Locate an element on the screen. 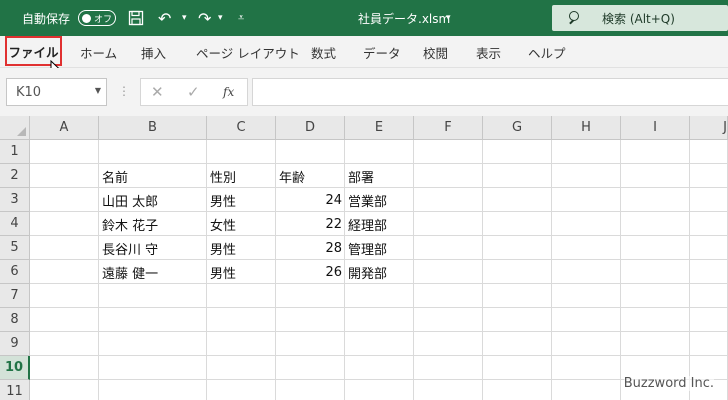 The width and height of the screenshot is (728, 400). cell-e5: 管理部 is located at coordinates (379, 248).